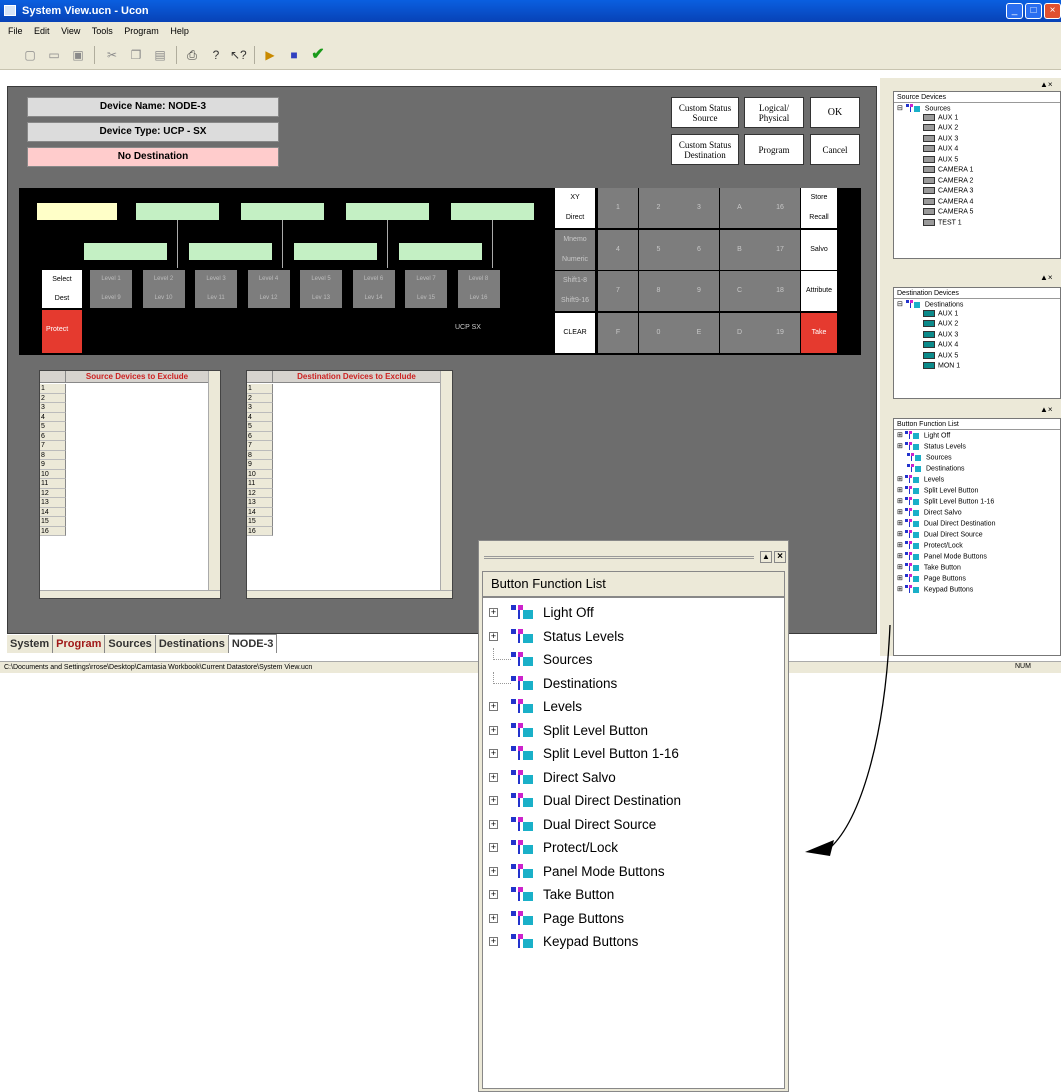 This screenshot has width=1061, height=1092. I want to click on tree-item: AUX 2, so click(978, 129).